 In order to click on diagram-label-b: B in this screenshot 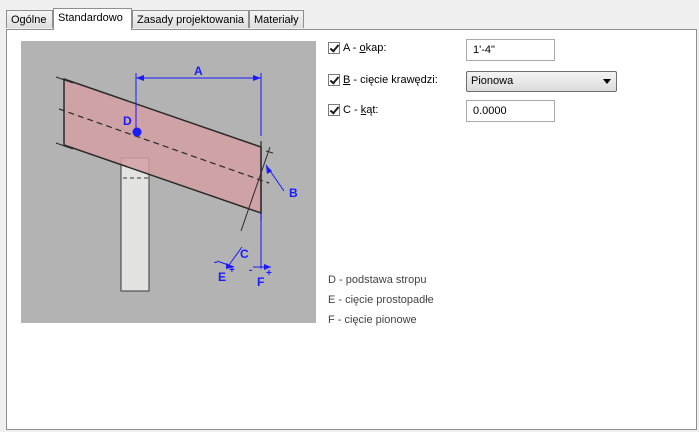, I will do `click(293, 193)`.